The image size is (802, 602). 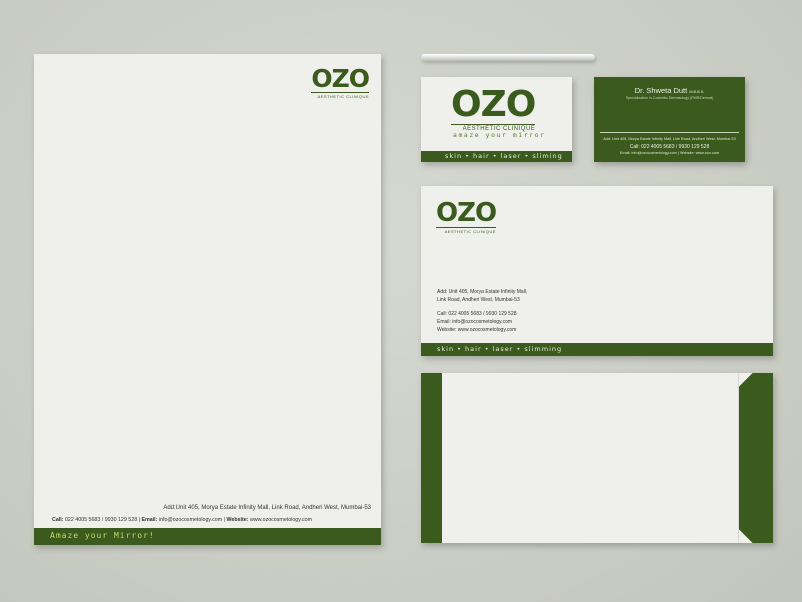 I want to click on card-logo: OZO AESTHETIC CLINIQUE, so click(x=493, y=108).